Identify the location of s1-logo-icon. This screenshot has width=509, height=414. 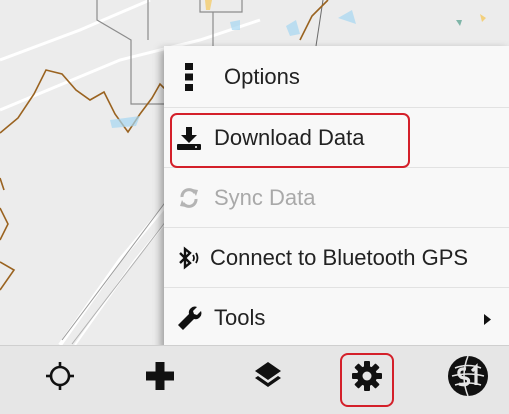
(468, 378).